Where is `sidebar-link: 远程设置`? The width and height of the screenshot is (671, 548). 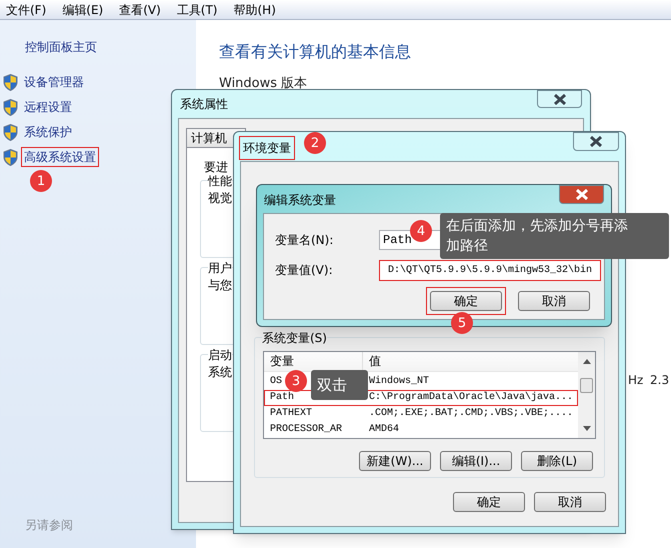
sidebar-link: 远程设置 is located at coordinates (48, 107).